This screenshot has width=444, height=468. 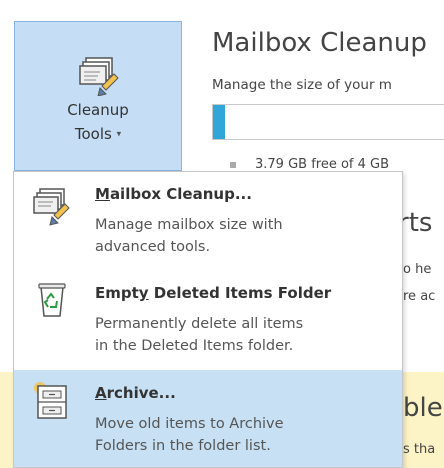 I want to click on menu-item-description: Manage mailbox size with advanced tools., so click(x=189, y=236).